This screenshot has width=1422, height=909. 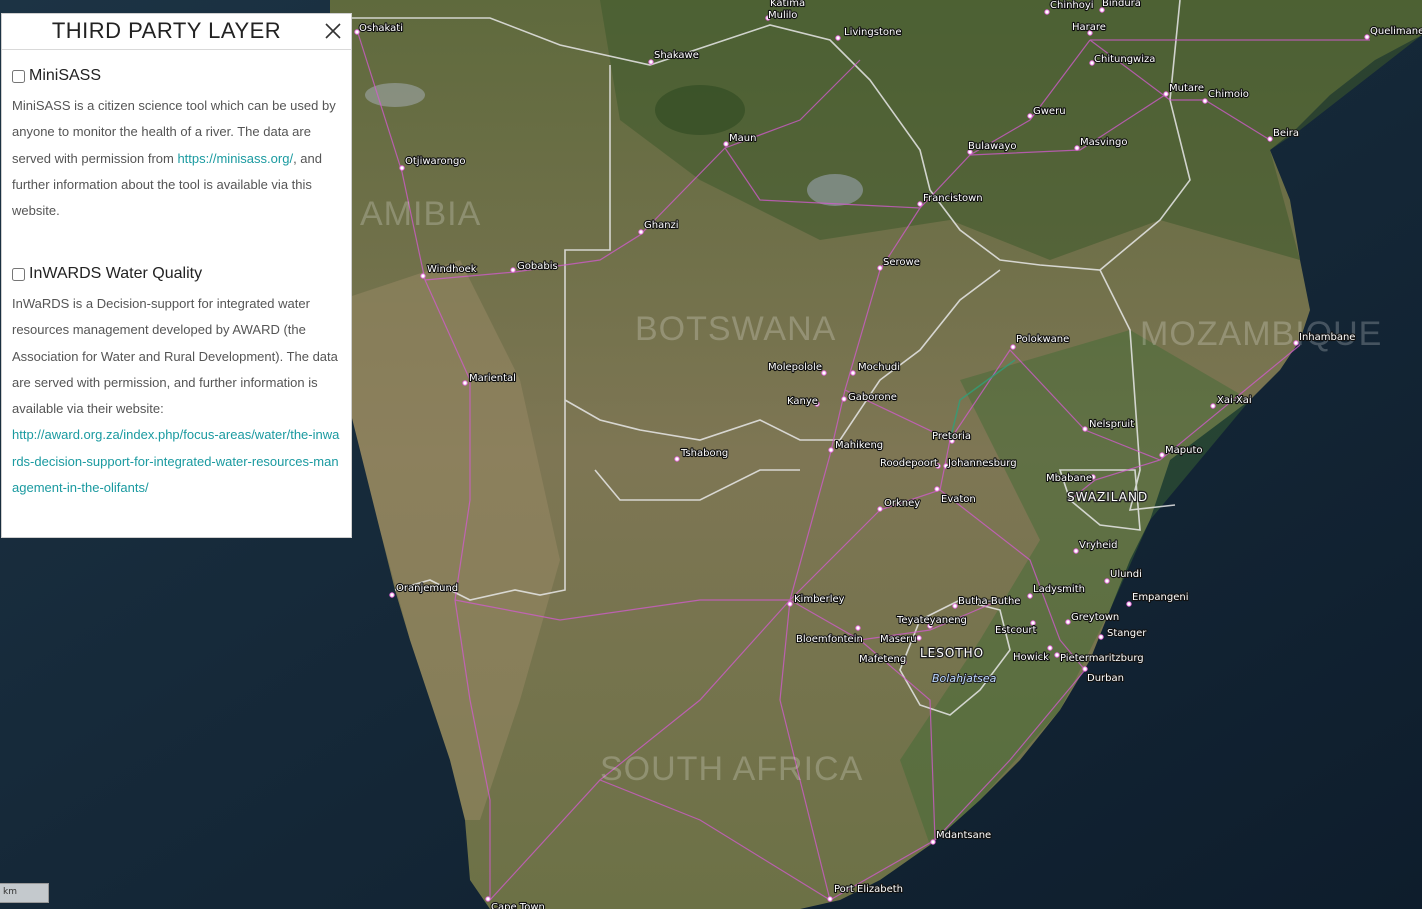 I want to click on city-marker-beira, so click(x=1270, y=139).